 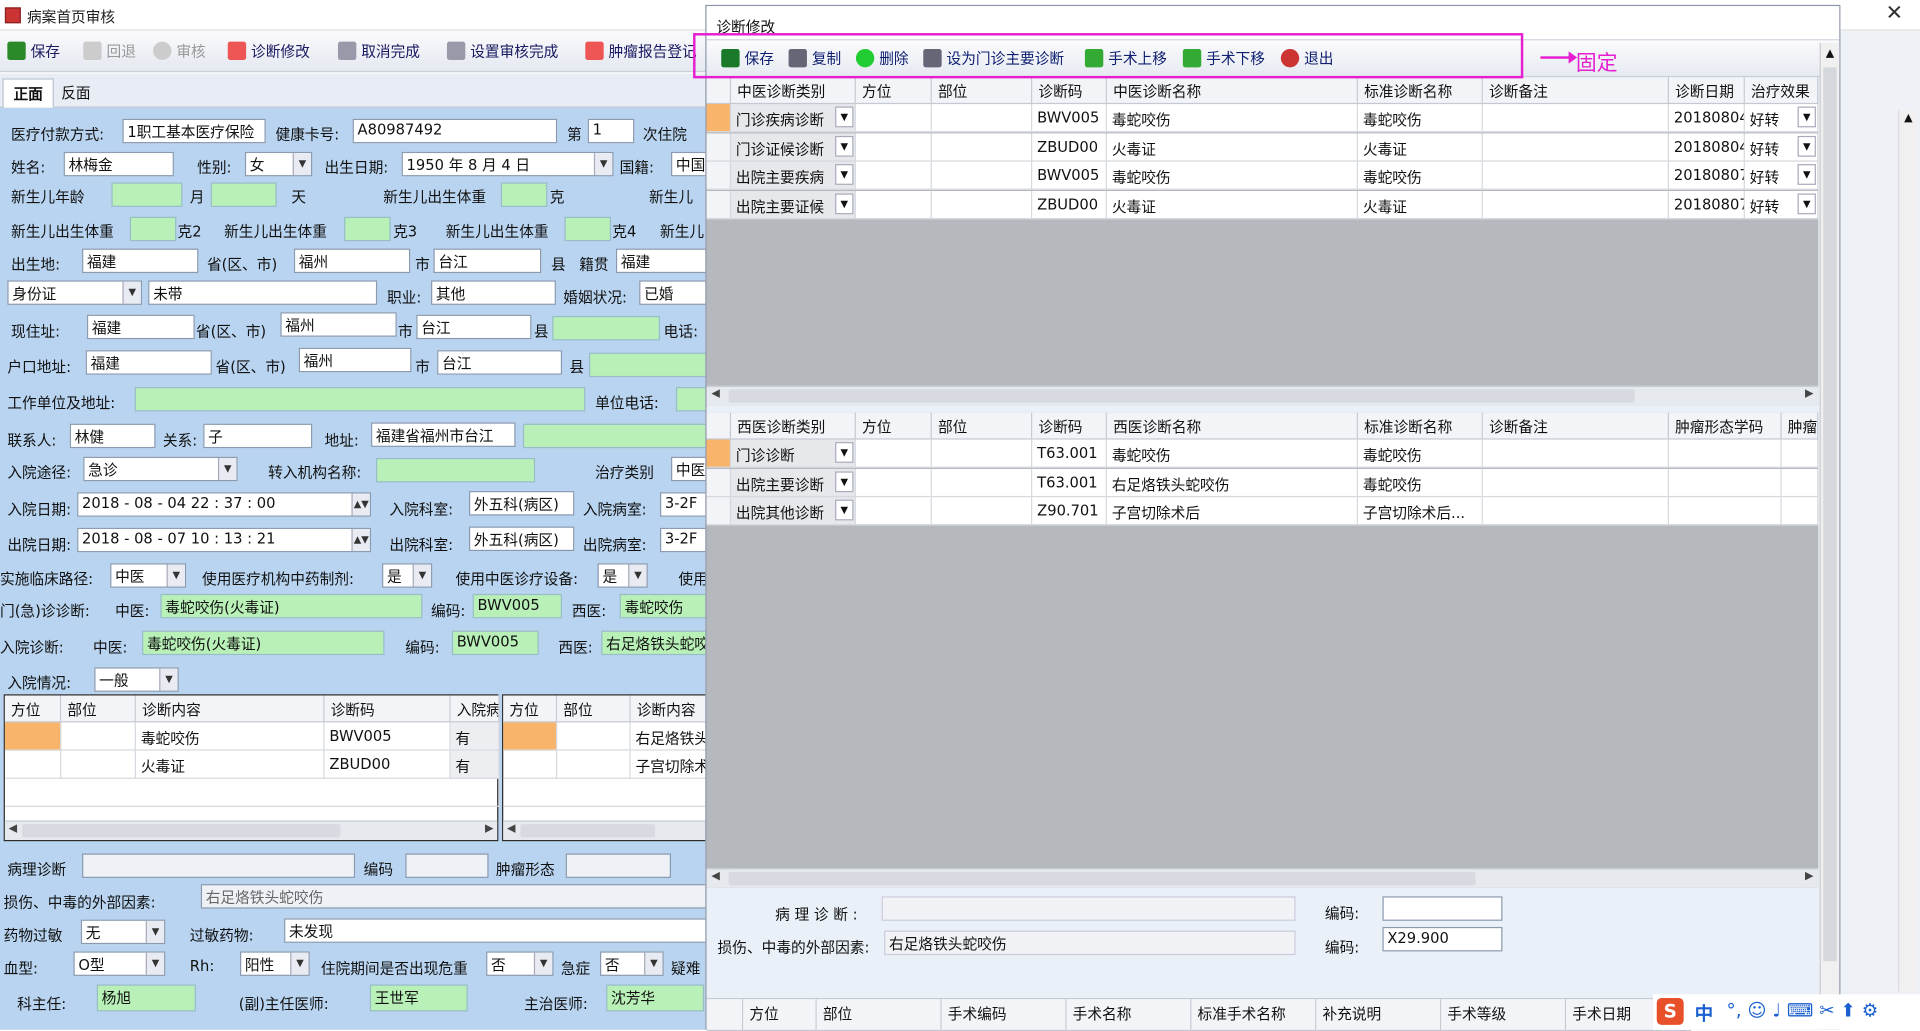 What do you see at coordinates (622, 575) in the screenshot?
I see `equip-select: 是 ▼` at bounding box center [622, 575].